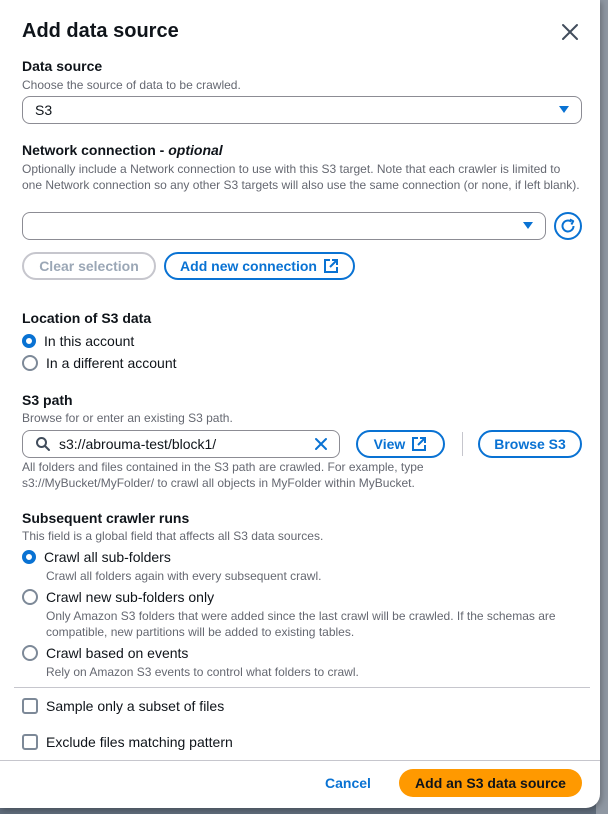  Describe the element at coordinates (111, 363) in the screenshot. I see `location-option-label: In a different account` at that location.